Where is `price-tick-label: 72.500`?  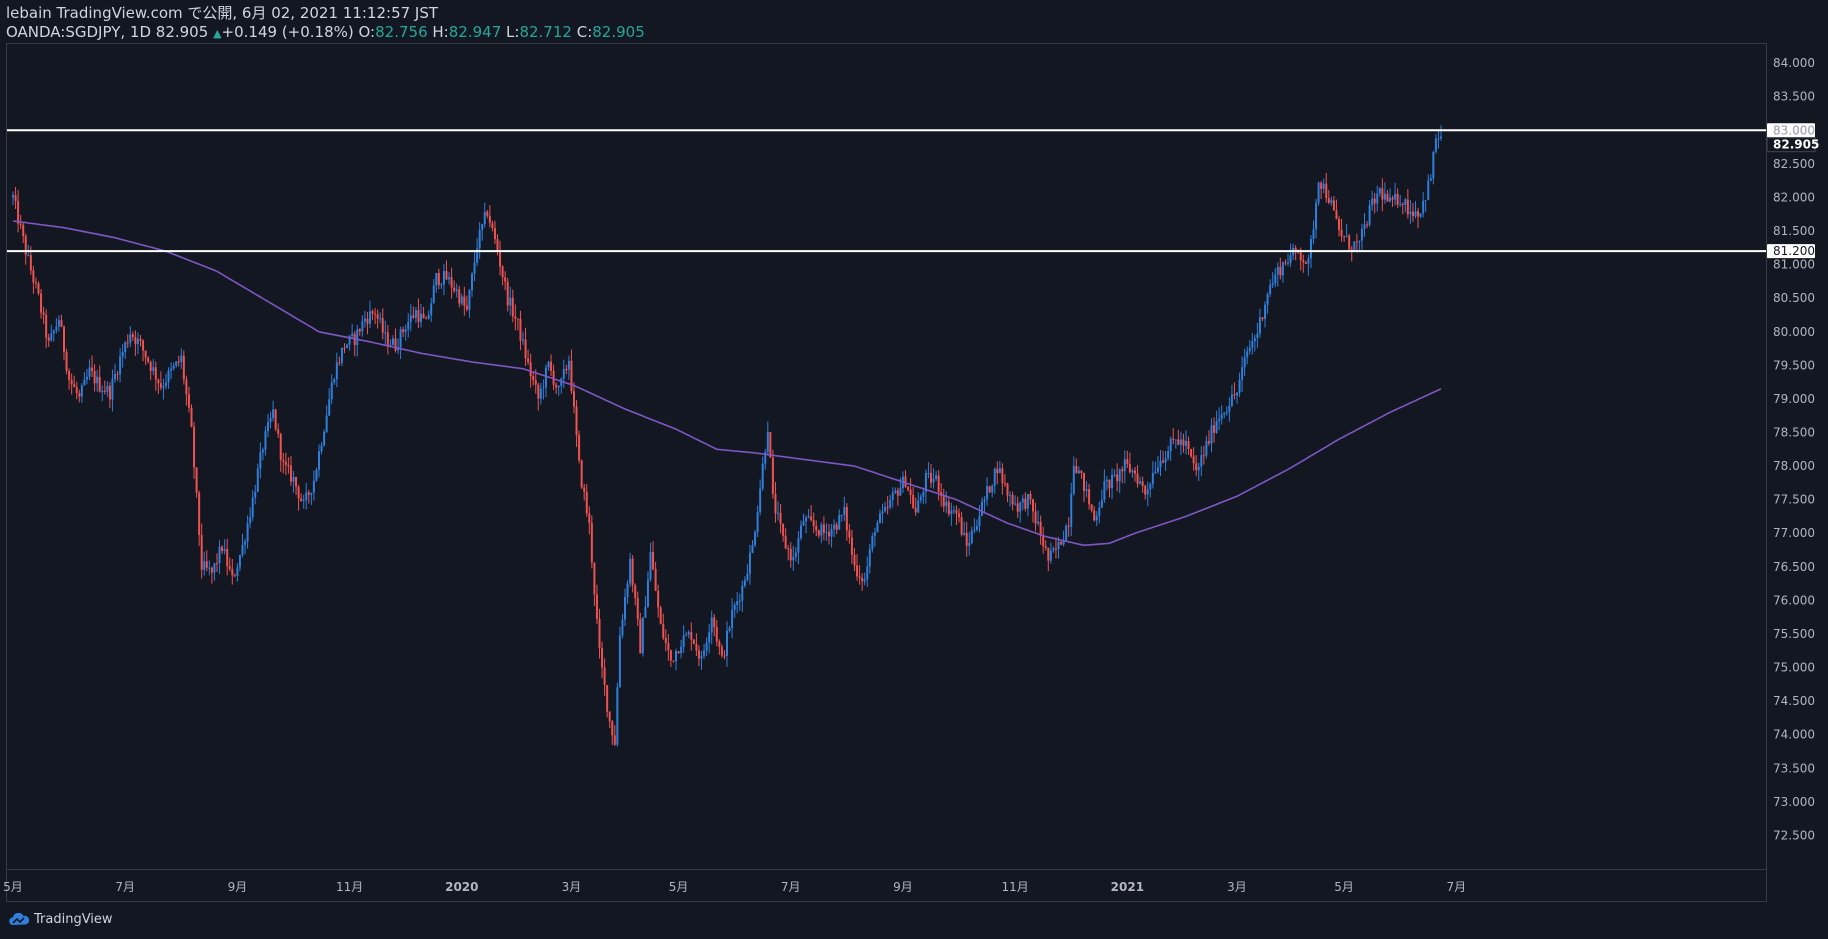 price-tick-label: 72.500 is located at coordinates (1794, 835).